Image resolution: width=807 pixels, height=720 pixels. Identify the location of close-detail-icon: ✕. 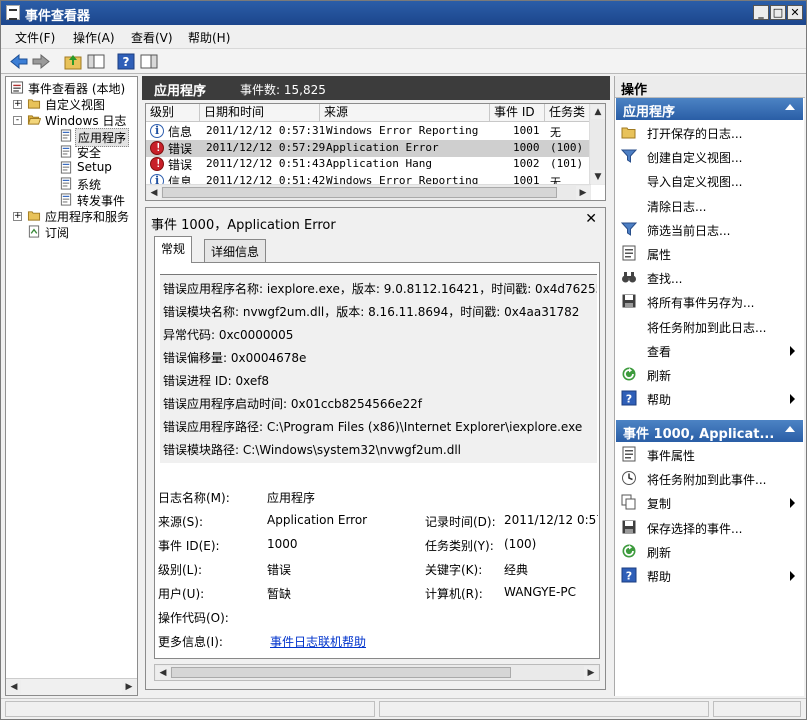
(591, 219).